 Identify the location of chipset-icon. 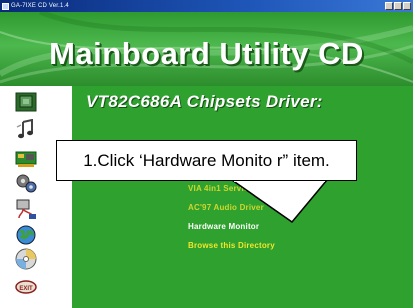
(26, 102).